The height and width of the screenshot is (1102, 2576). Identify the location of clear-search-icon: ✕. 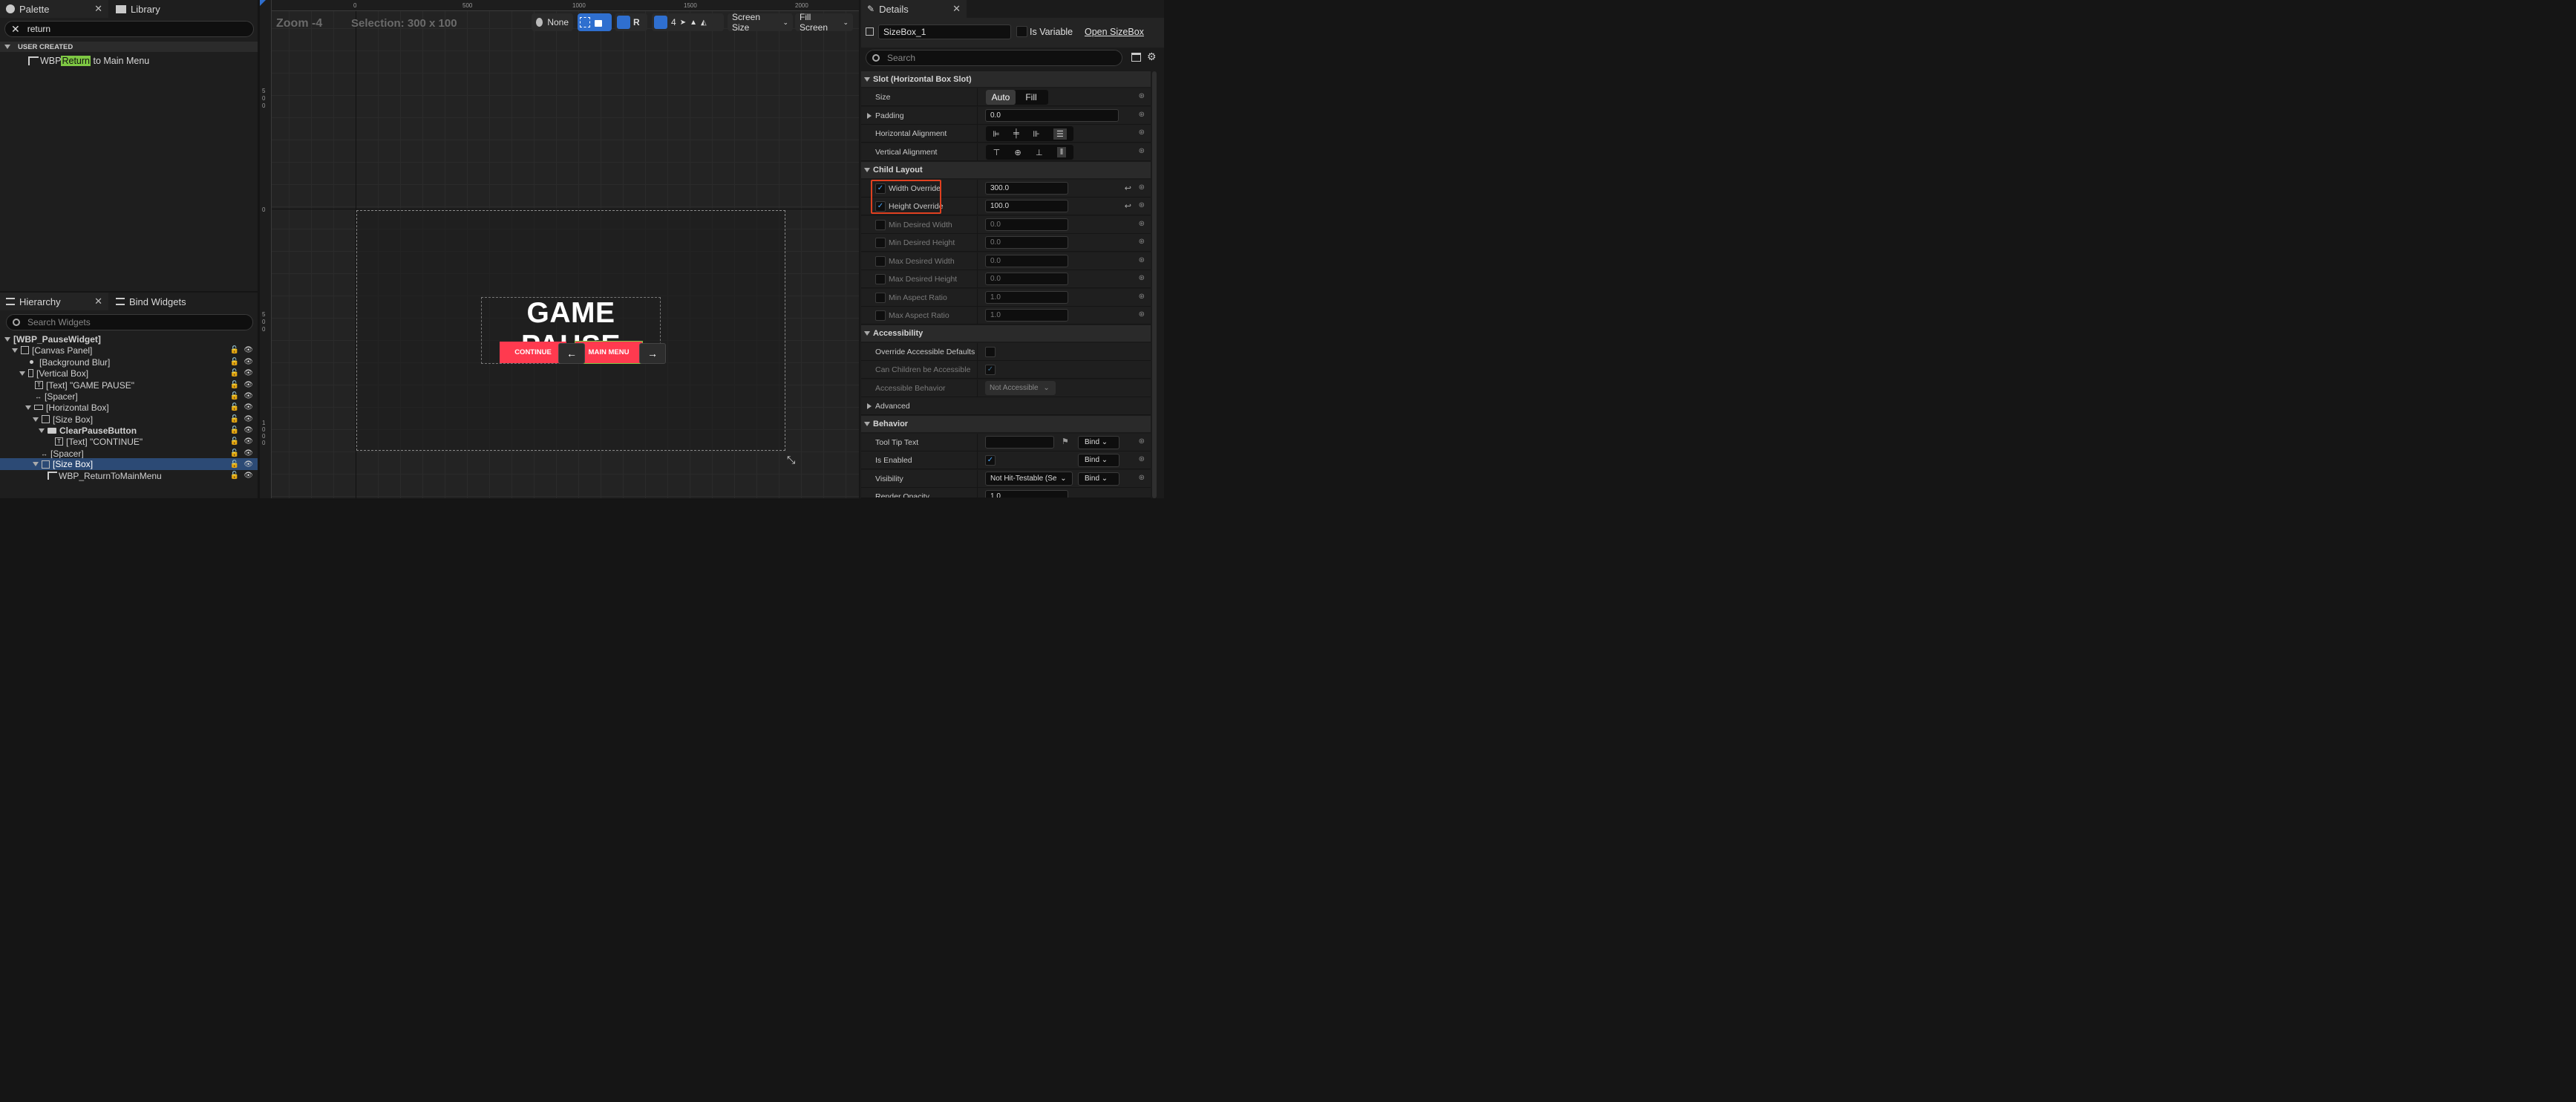
(15, 29).